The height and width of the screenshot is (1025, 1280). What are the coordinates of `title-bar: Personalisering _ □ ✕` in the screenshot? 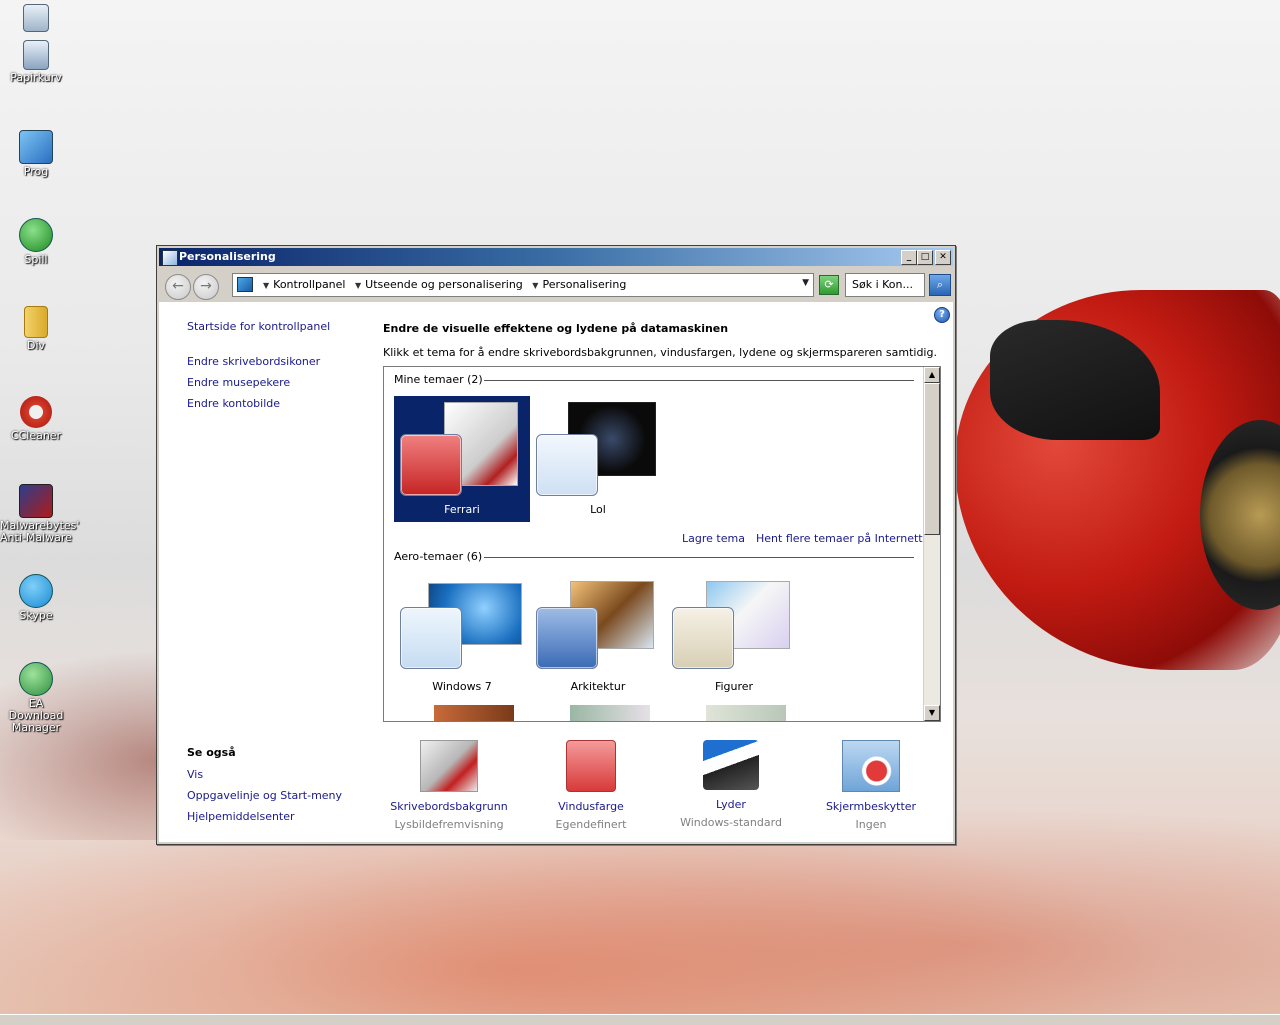 It's located at (556, 257).